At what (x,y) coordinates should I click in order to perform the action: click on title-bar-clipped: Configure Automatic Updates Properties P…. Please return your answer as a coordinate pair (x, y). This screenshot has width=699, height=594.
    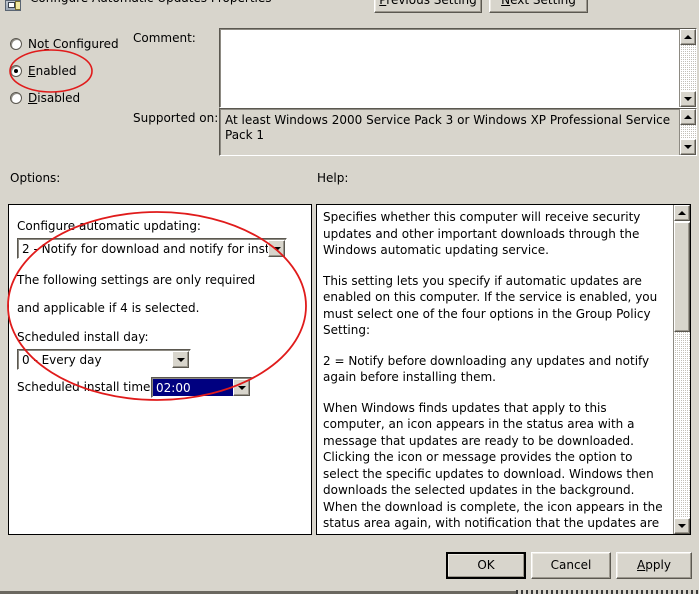
    Looking at the image, I should click on (349, 12).